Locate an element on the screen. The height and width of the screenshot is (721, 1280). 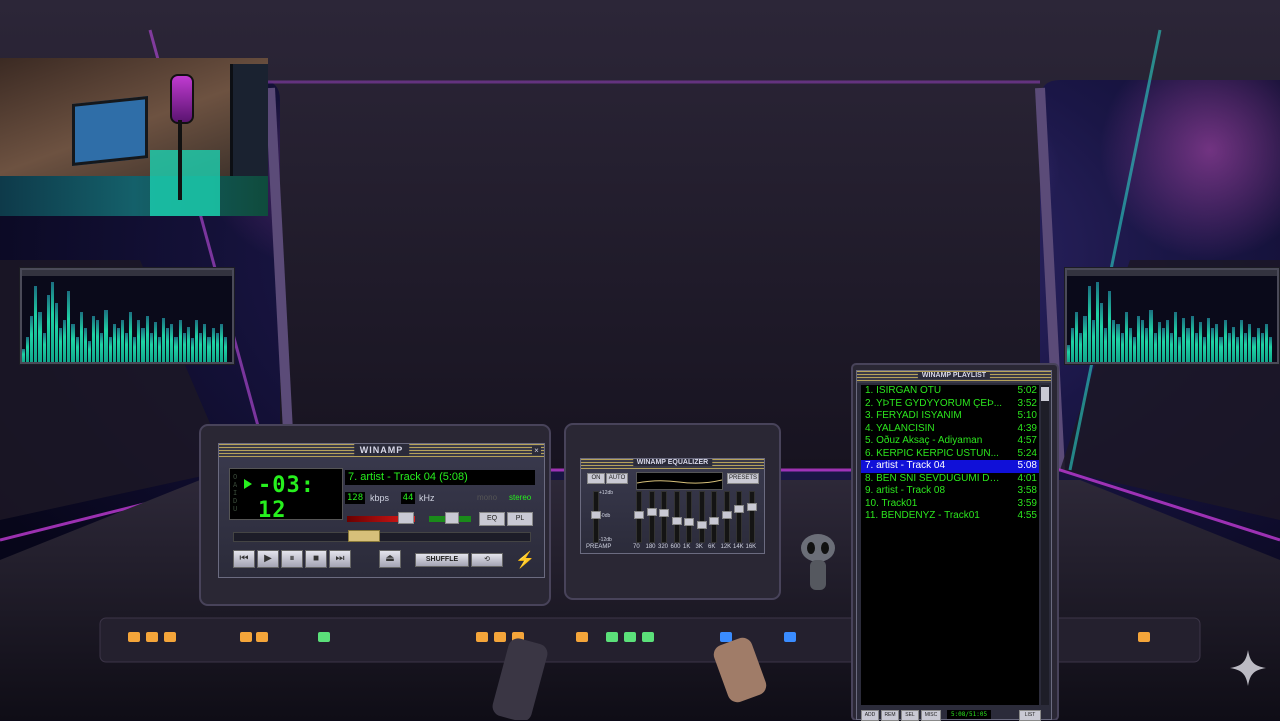
eq-band-3K-slider is located at coordinates (701, 517).